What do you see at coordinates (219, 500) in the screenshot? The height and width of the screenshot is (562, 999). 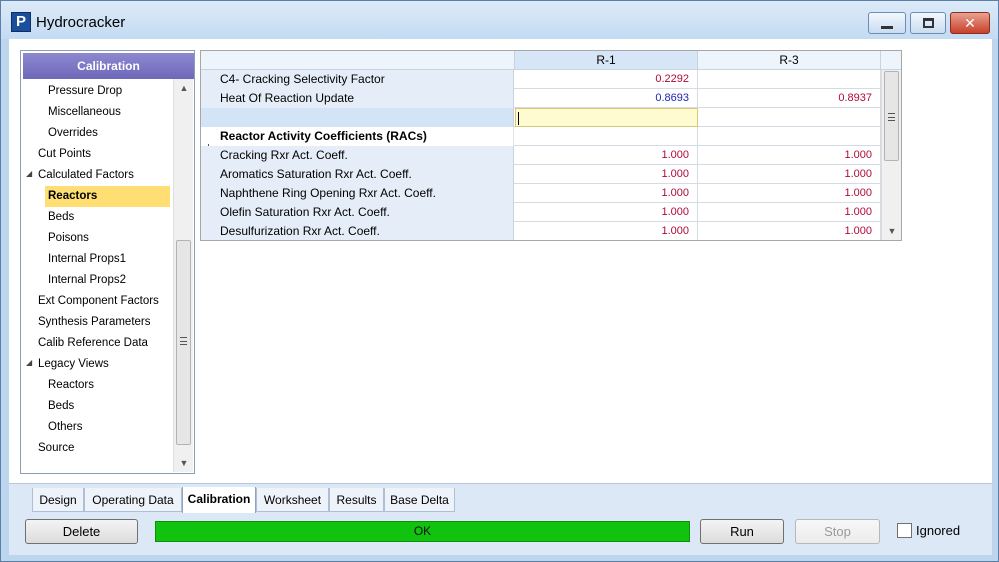 I see `tab-calibration: Calibration` at bounding box center [219, 500].